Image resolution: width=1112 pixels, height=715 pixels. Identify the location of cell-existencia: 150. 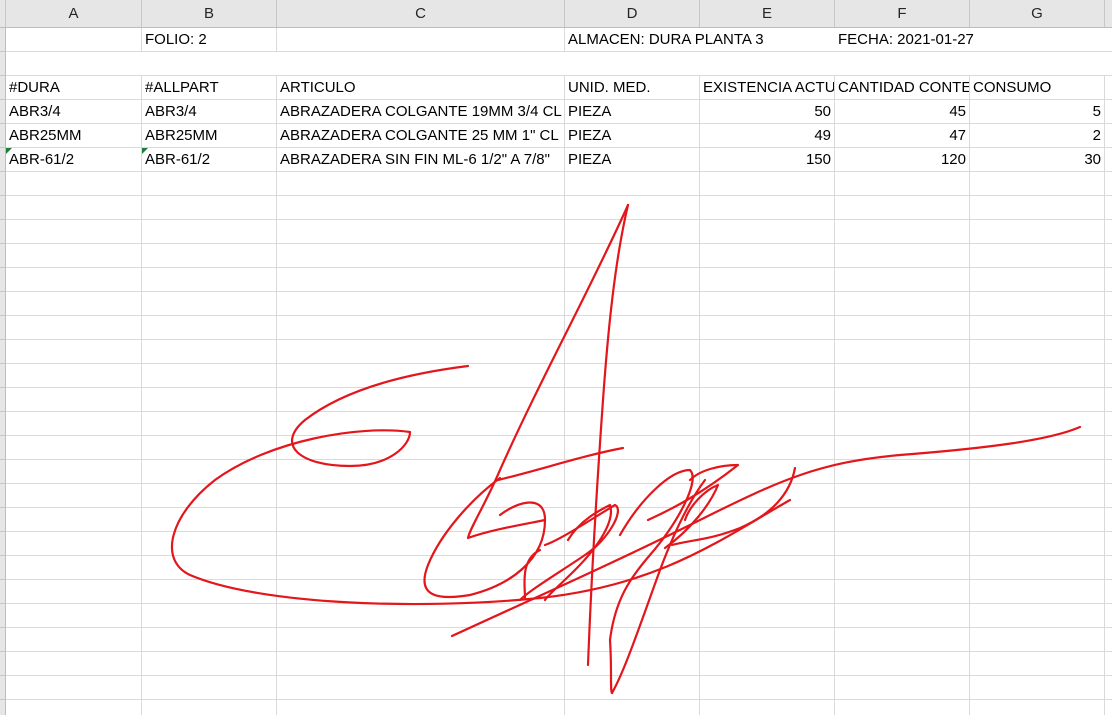
(767, 159).